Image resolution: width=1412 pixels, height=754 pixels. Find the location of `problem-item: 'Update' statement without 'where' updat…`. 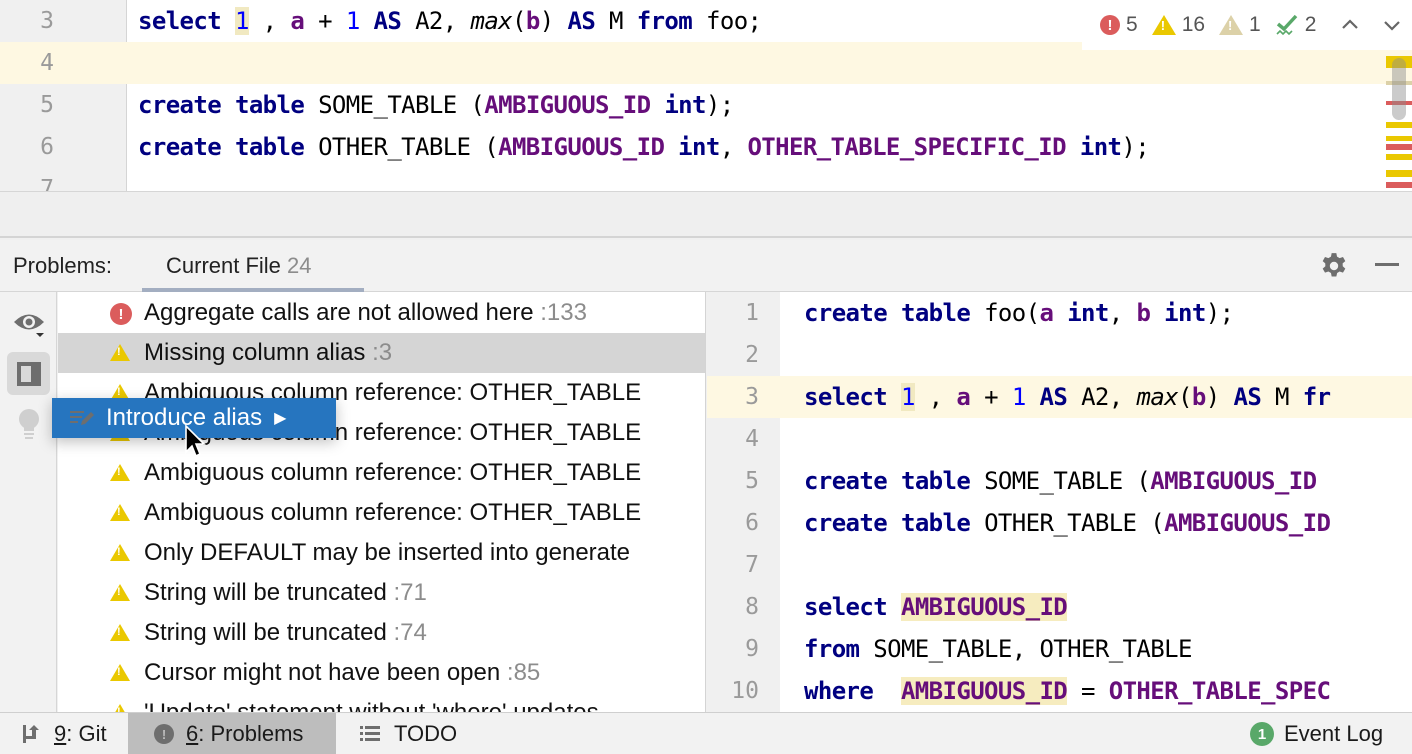

problem-item: 'Update' statement without 'where' updat… is located at coordinates (381, 702).